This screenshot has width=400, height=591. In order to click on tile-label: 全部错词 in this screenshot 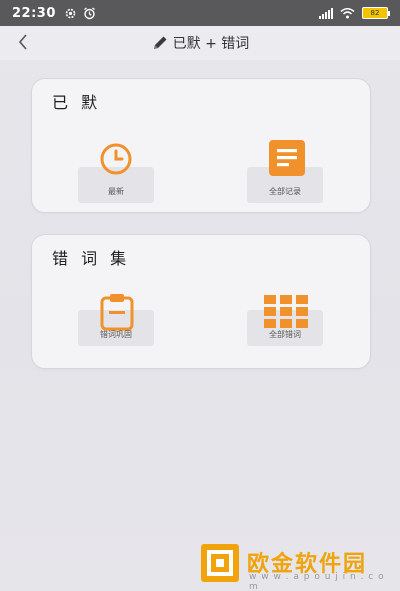, I will do `click(285, 334)`.